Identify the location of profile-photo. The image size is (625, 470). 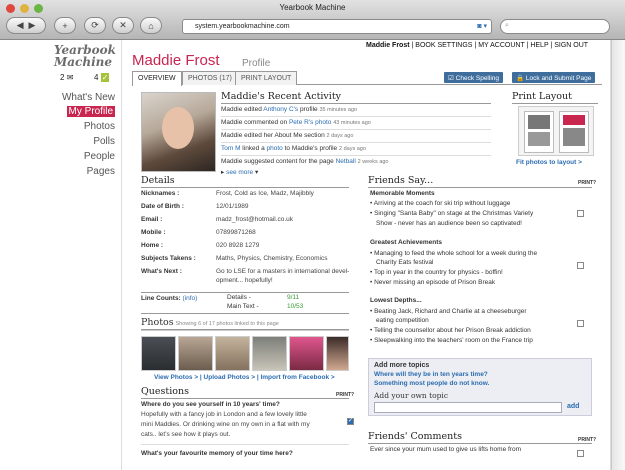
(178, 132).